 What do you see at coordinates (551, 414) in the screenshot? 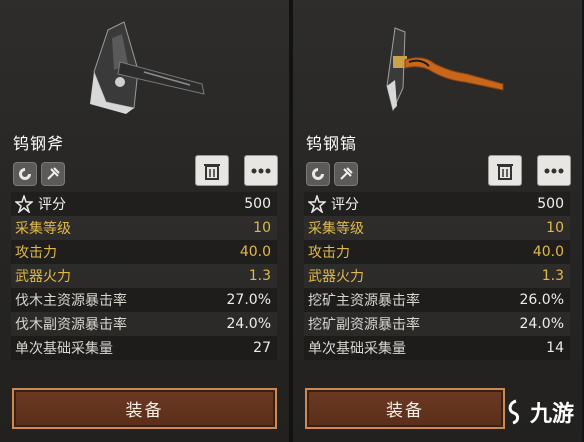
I see `watermark-text: 九游` at bounding box center [551, 414].